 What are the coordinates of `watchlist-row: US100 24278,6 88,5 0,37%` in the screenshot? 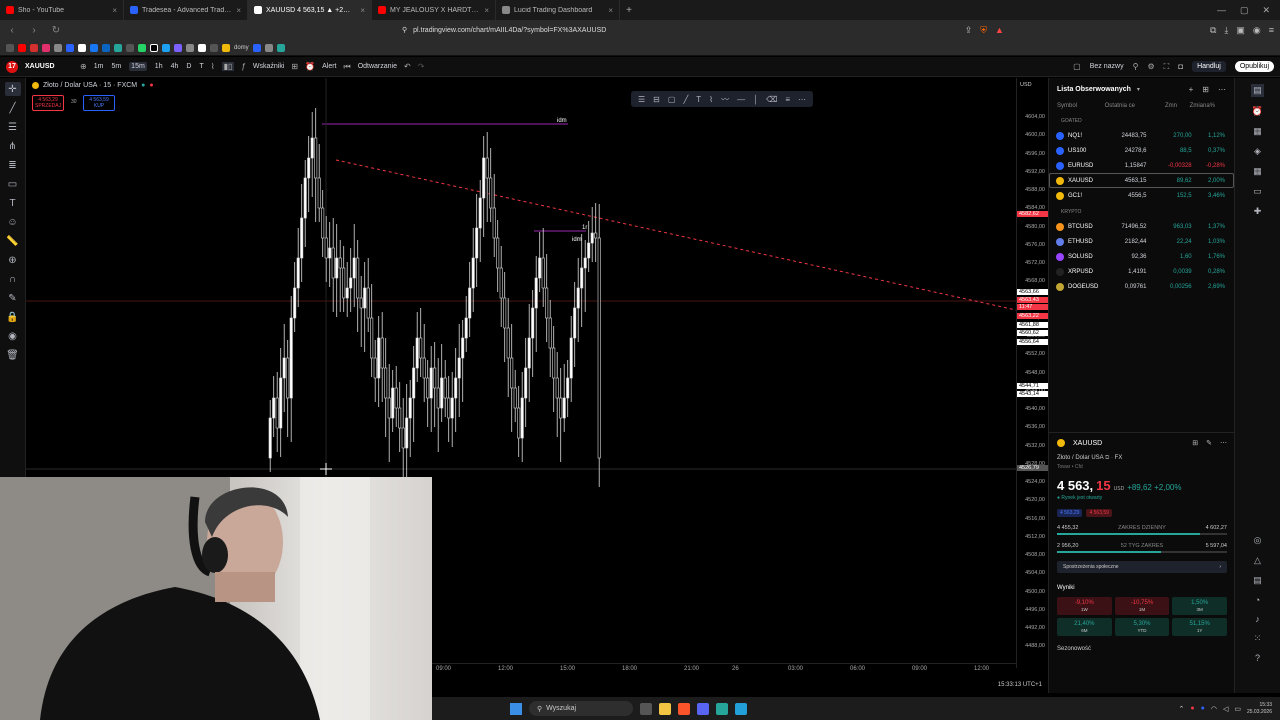 It's located at (1141, 150).